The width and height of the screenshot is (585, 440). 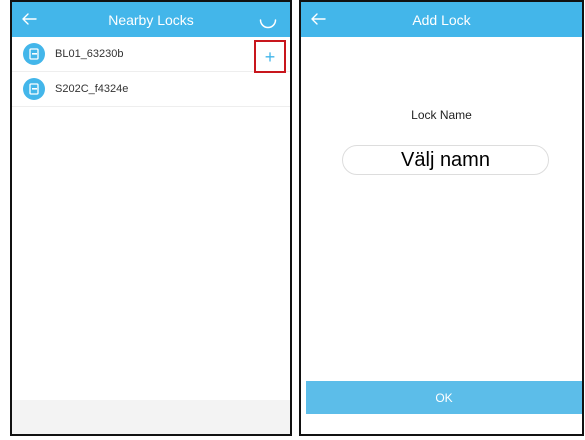 What do you see at coordinates (268, 20) in the screenshot?
I see `refresh-icon` at bounding box center [268, 20].